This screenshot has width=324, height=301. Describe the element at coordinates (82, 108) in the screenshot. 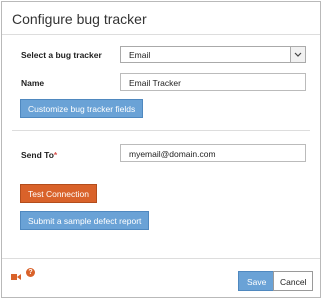

I see `customize-fields-button: Customize bug tracker fields` at that location.